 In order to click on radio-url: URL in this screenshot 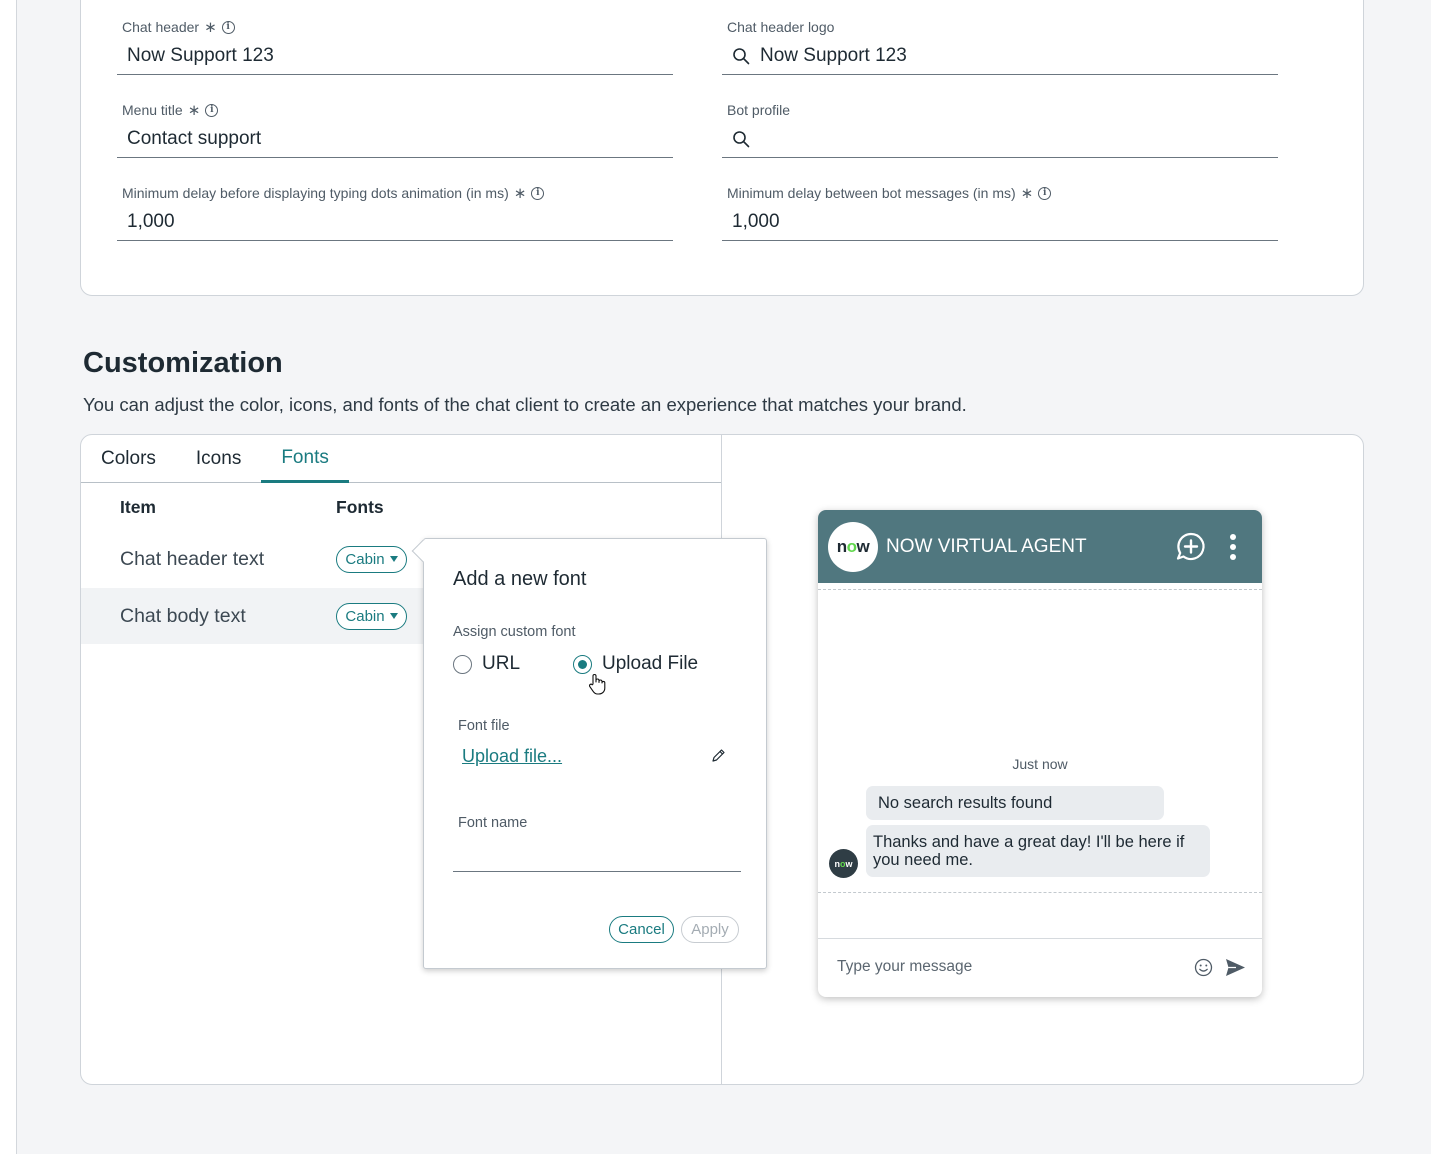, I will do `click(486, 664)`.